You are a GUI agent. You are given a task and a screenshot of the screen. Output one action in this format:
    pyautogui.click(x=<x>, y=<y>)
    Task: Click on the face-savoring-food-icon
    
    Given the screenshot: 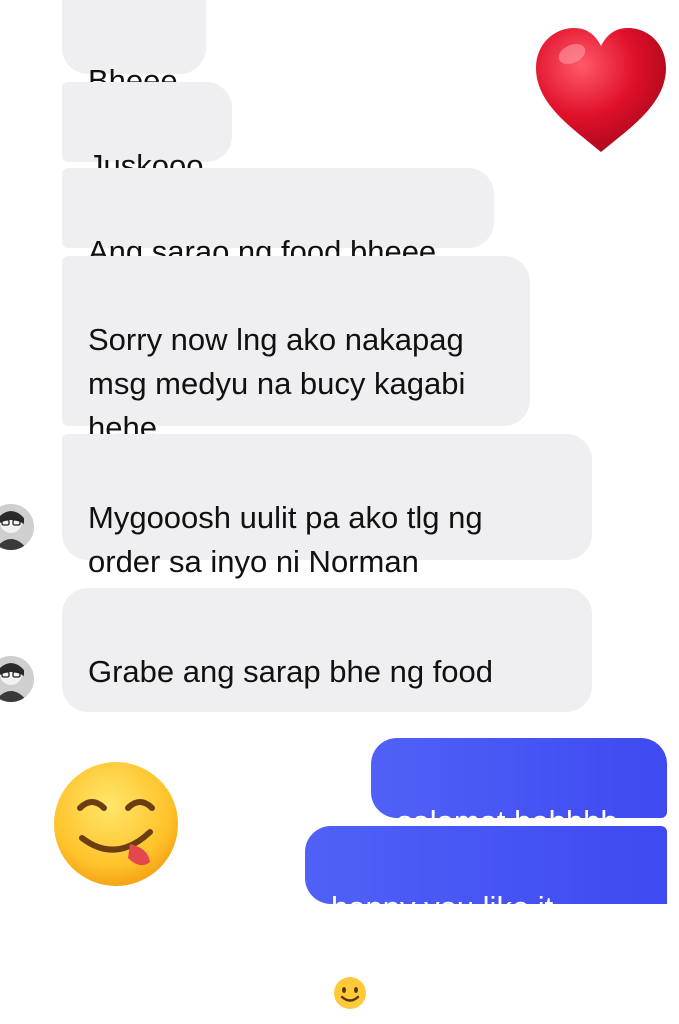 What is the action you would take?
    pyautogui.click(x=116, y=824)
    